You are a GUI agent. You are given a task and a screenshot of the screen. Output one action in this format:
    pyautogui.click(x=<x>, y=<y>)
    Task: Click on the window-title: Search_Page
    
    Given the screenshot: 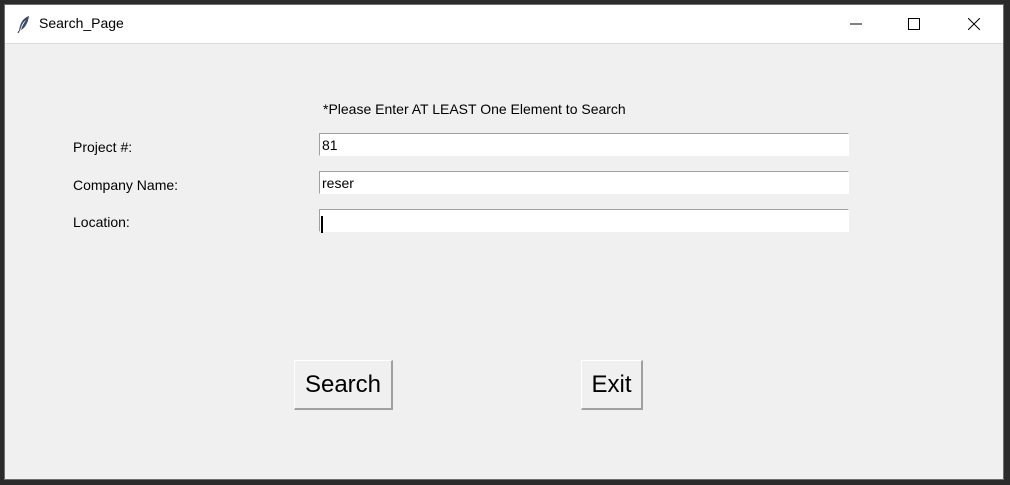 What is the action you would take?
    pyautogui.click(x=81, y=23)
    